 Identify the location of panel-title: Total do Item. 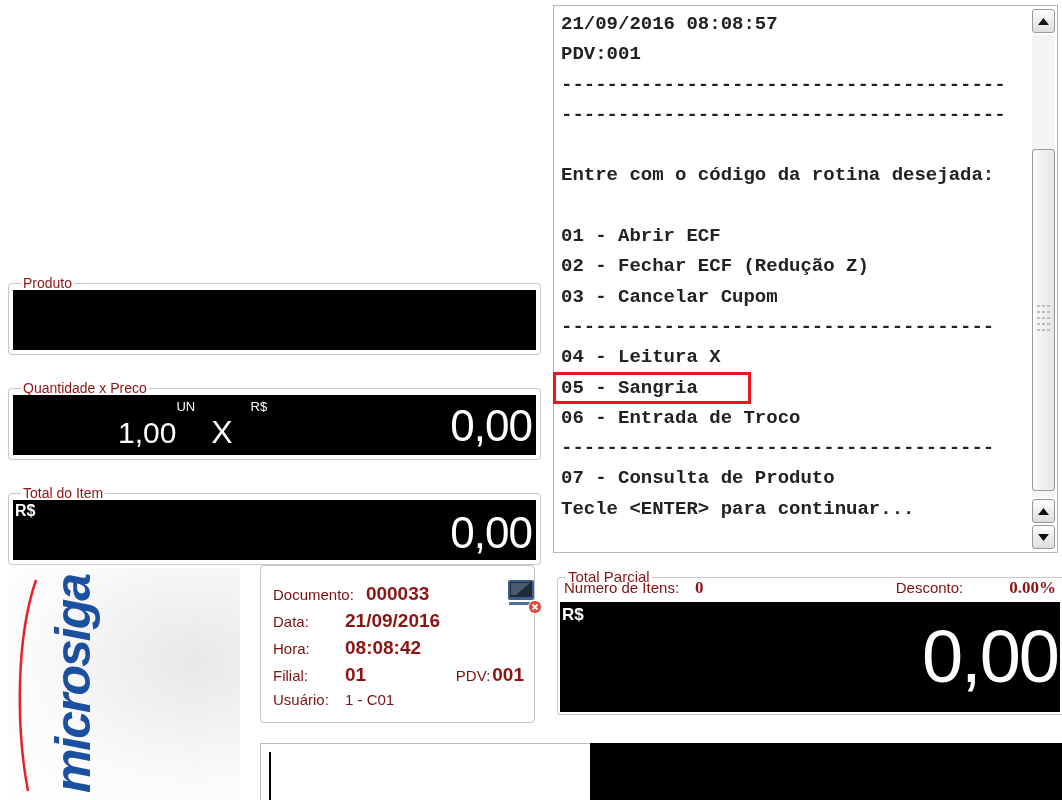
(63, 493).